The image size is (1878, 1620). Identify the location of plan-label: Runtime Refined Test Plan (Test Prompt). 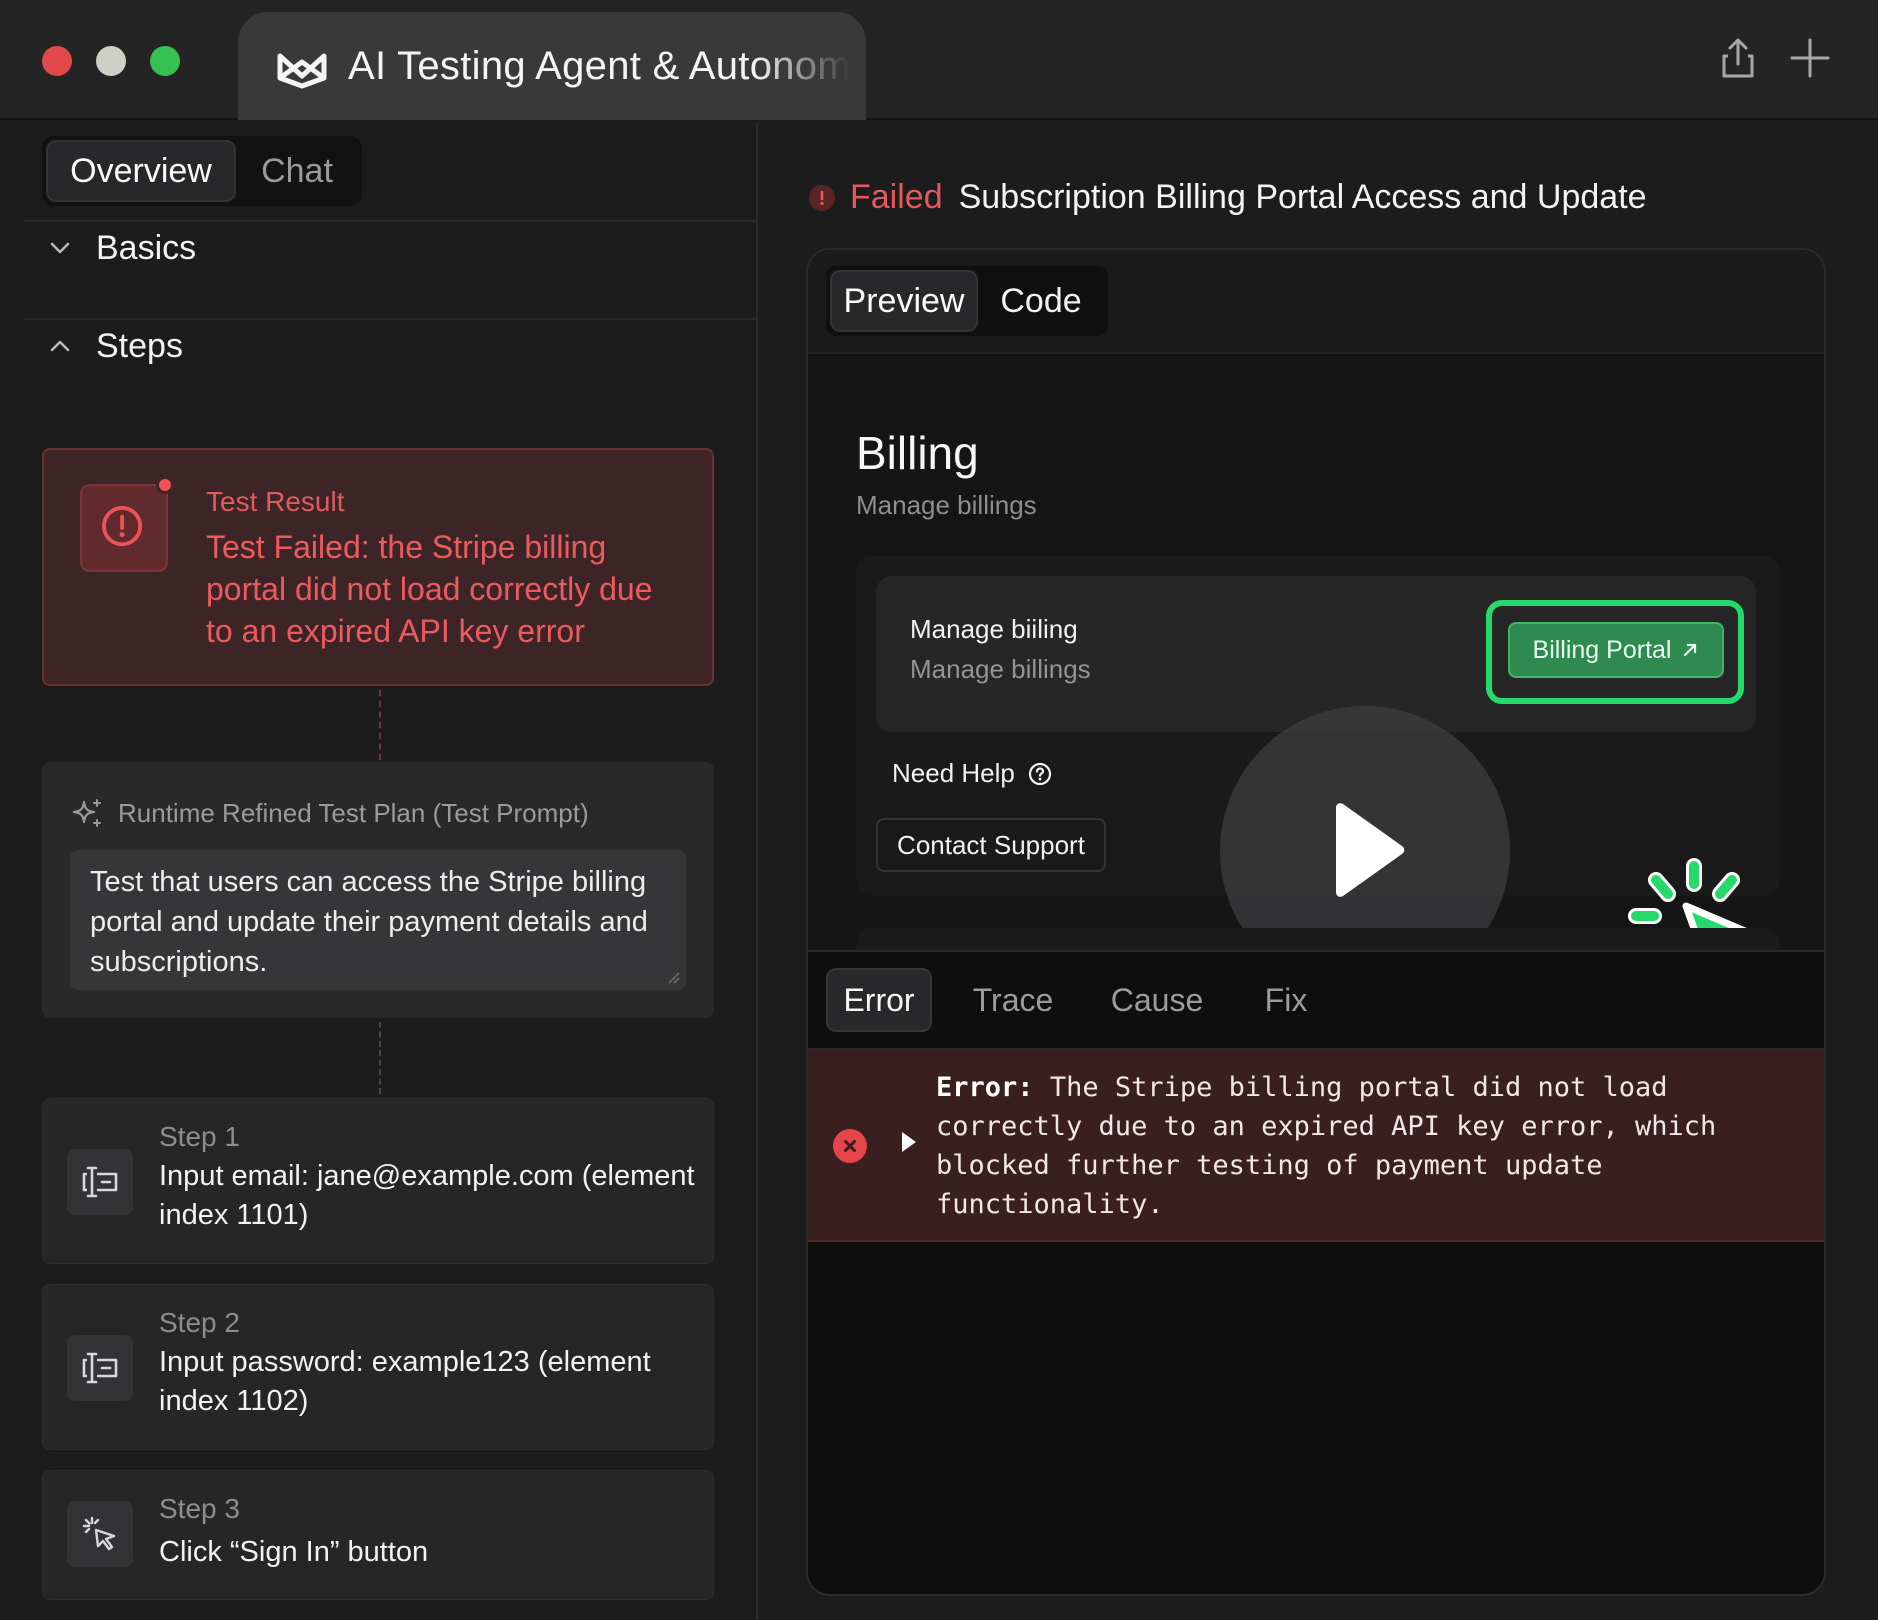
(353, 813).